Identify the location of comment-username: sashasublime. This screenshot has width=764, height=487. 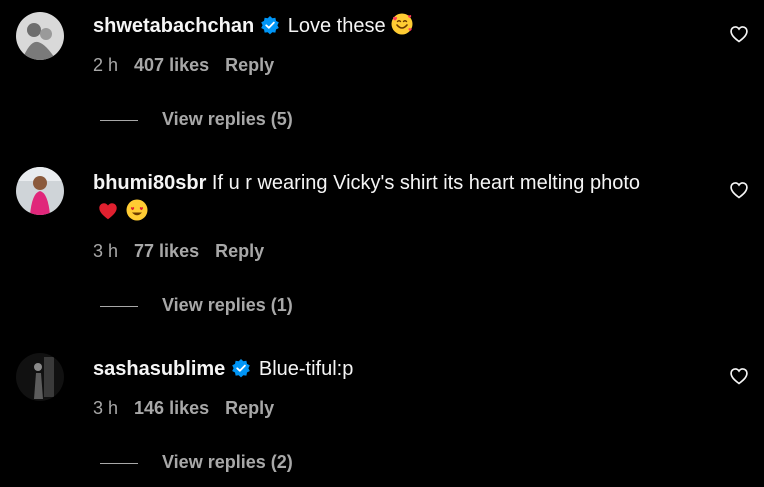
(159, 369).